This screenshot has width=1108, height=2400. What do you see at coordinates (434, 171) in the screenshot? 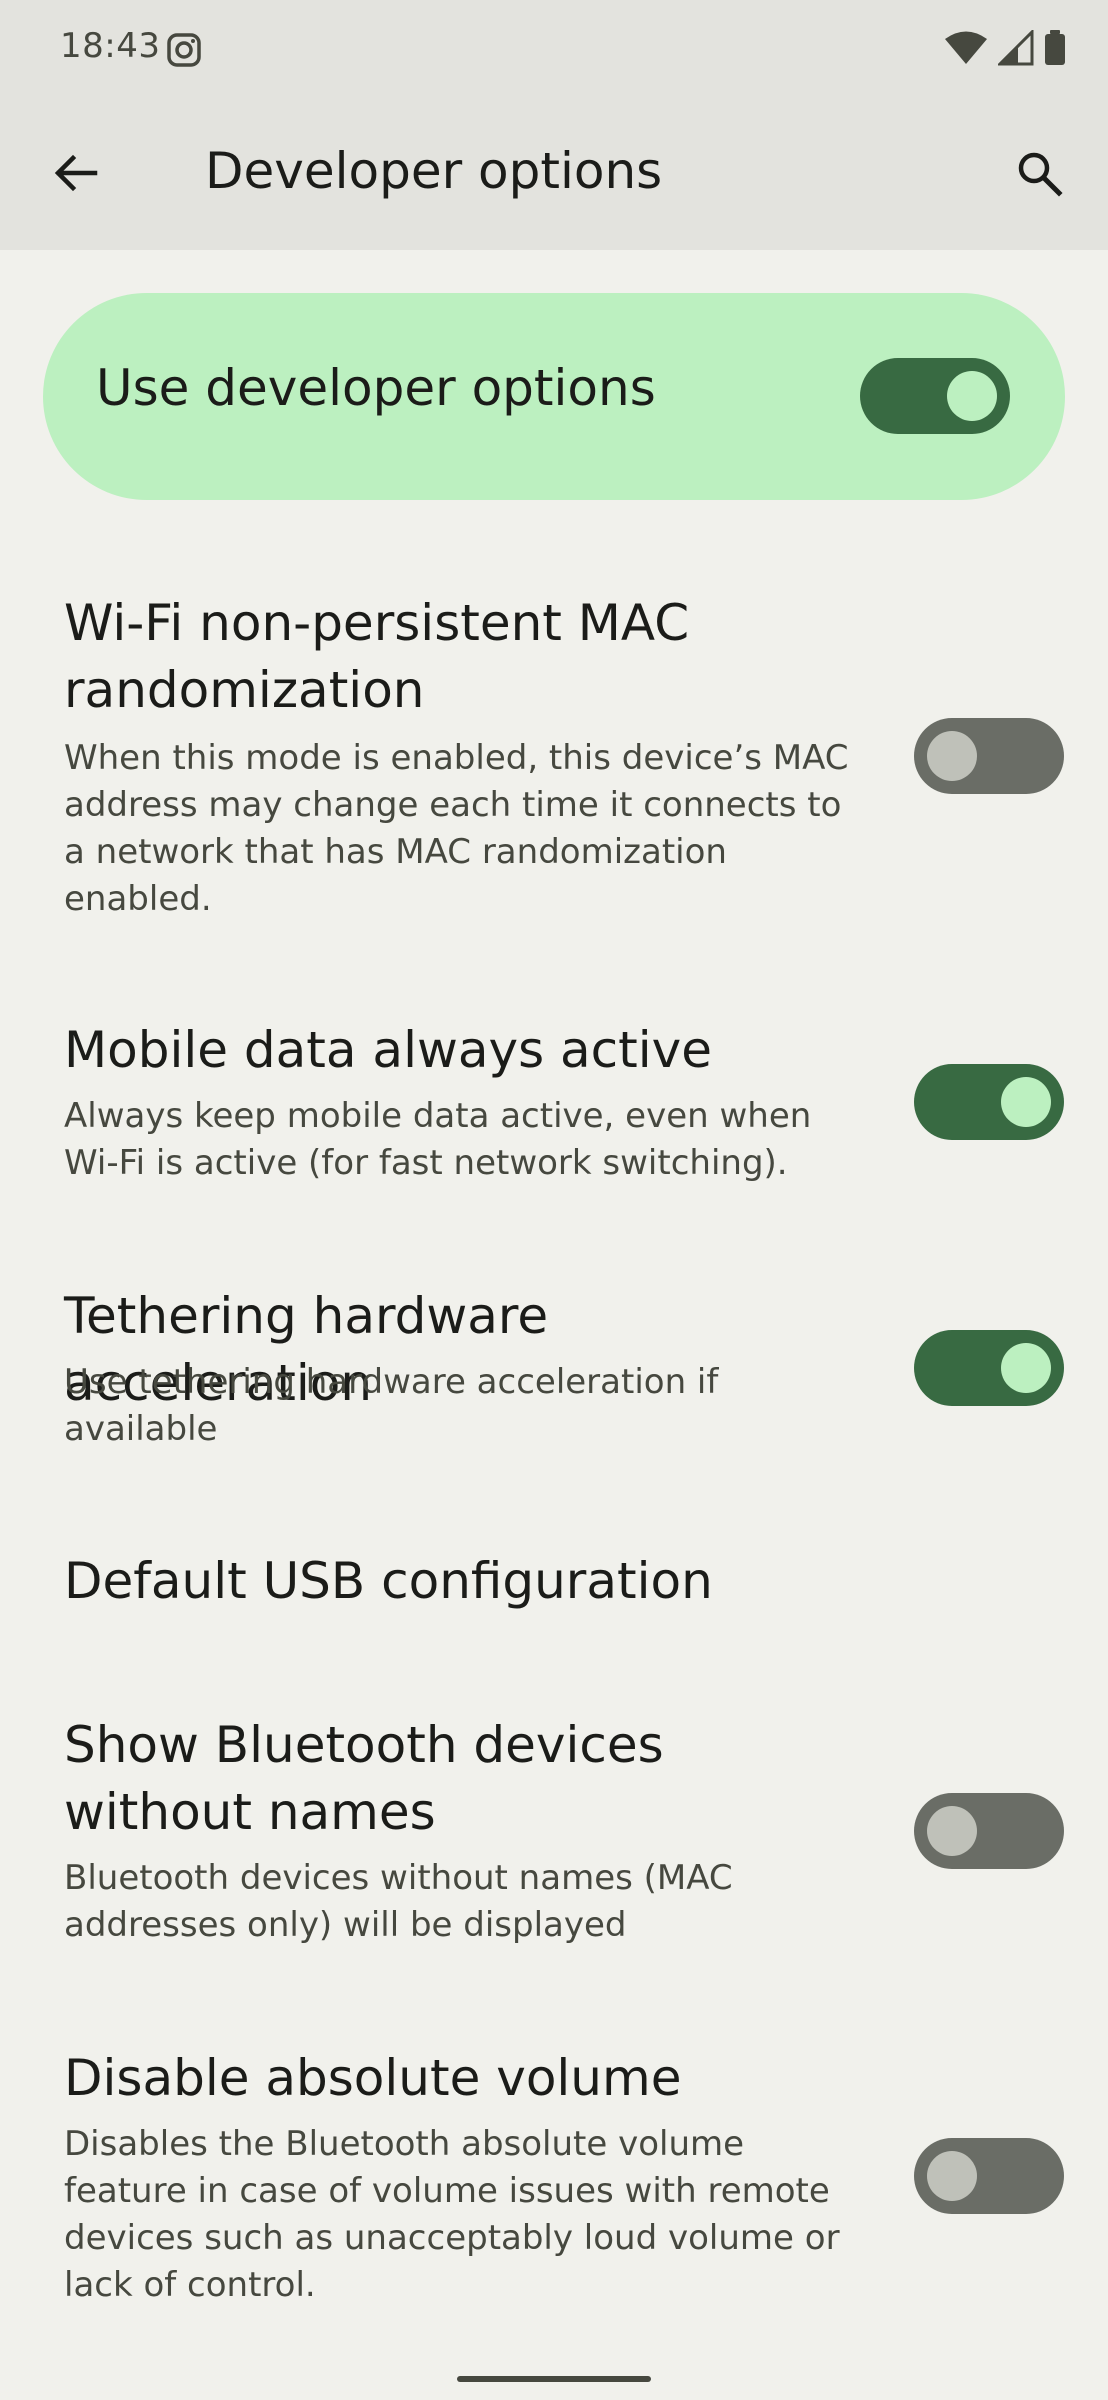
I see `page-title: Developer options` at bounding box center [434, 171].